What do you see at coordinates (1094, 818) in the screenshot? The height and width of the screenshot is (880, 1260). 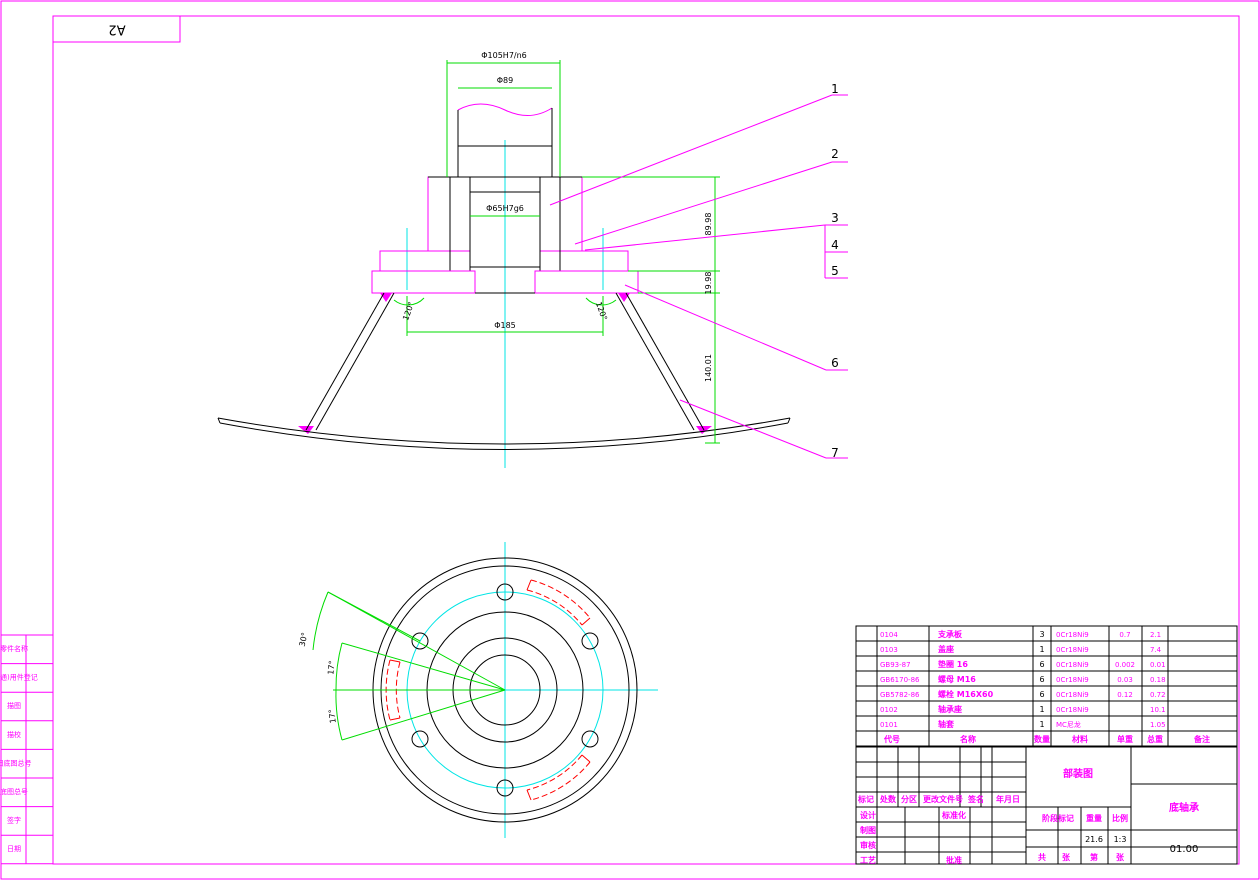 I see `weight-label: 重量` at bounding box center [1094, 818].